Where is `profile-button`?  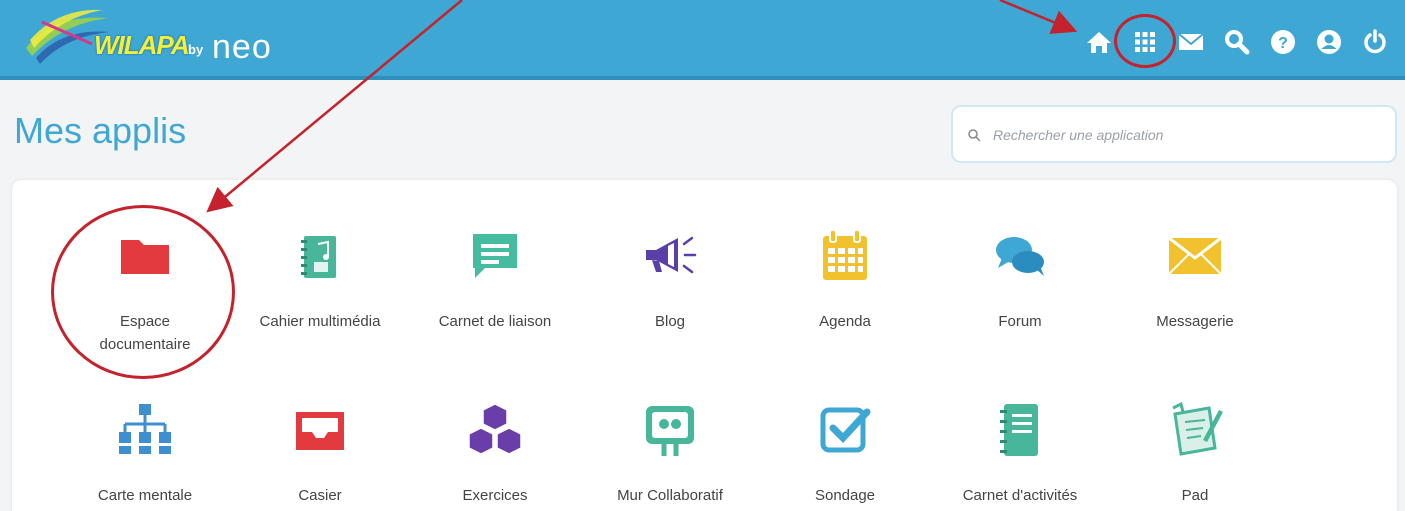 profile-button is located at coordinates (1329, 42).